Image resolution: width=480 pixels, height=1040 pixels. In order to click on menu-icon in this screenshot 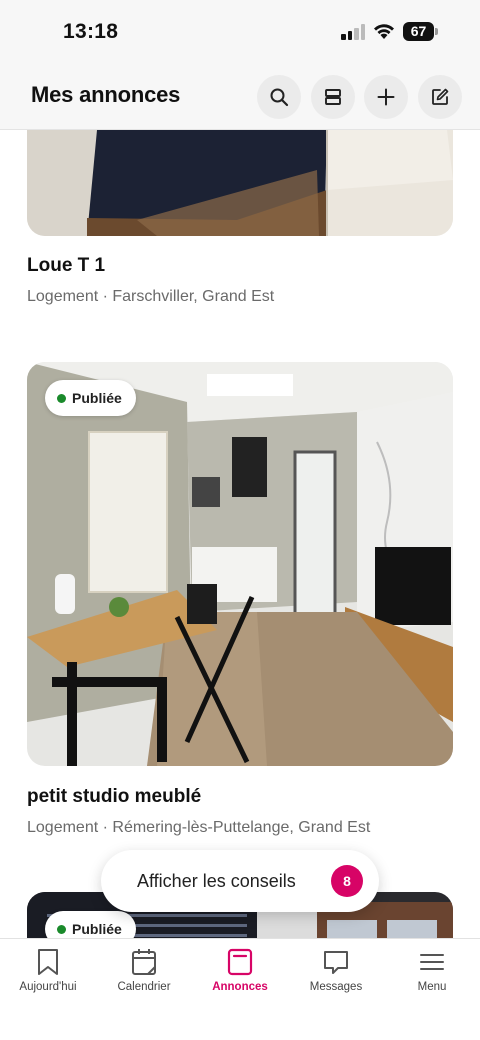, I will do `click(432, 962)`.